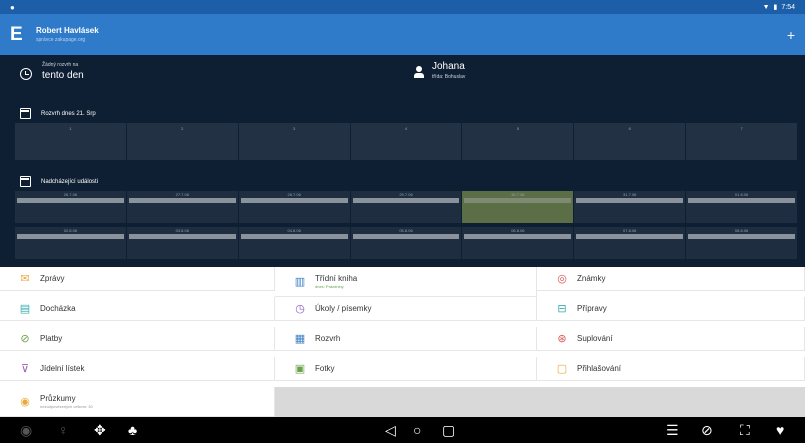 The width and height of the screenshot is (805, 443). What do you see at coordinates (19, 34) in the screenshot?
I see `app-logo: E` at bounding box center [19, 34].